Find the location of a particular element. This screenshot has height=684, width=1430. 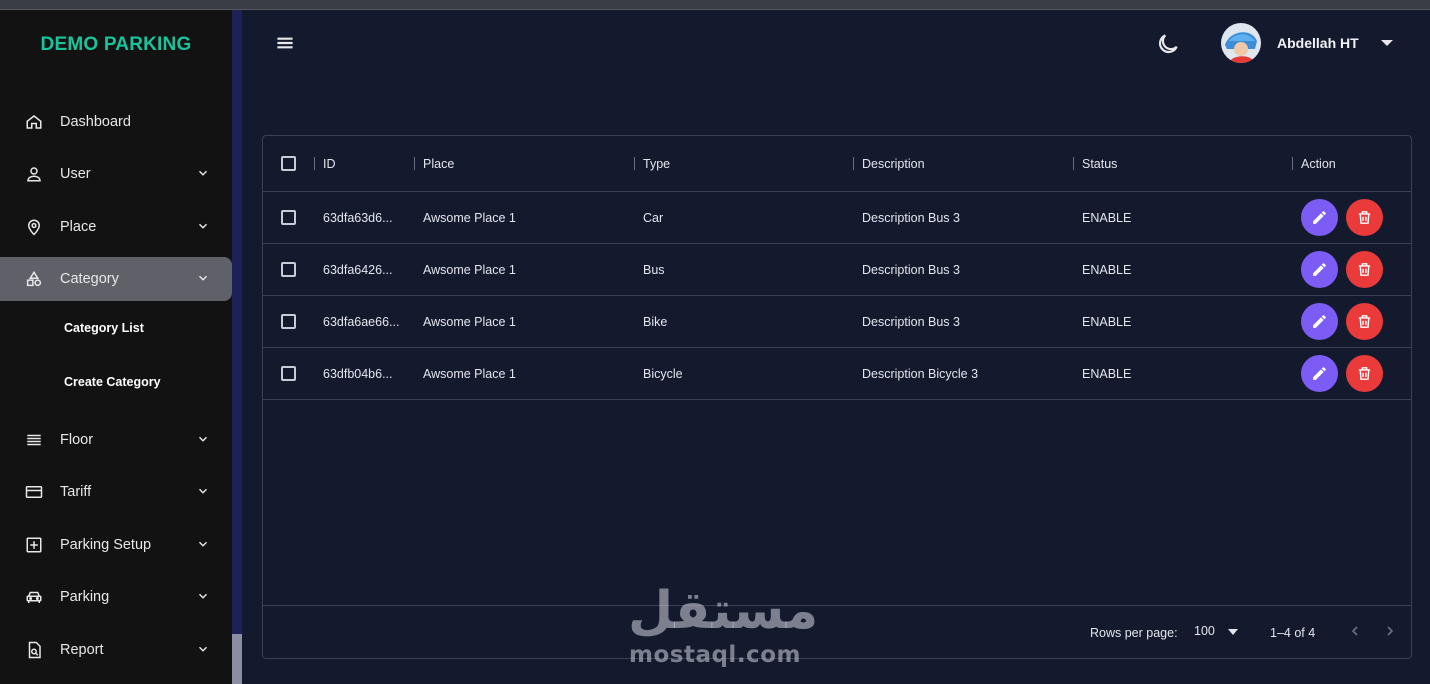

sidebar-item-label: Category is located at coordinates (89, 279).